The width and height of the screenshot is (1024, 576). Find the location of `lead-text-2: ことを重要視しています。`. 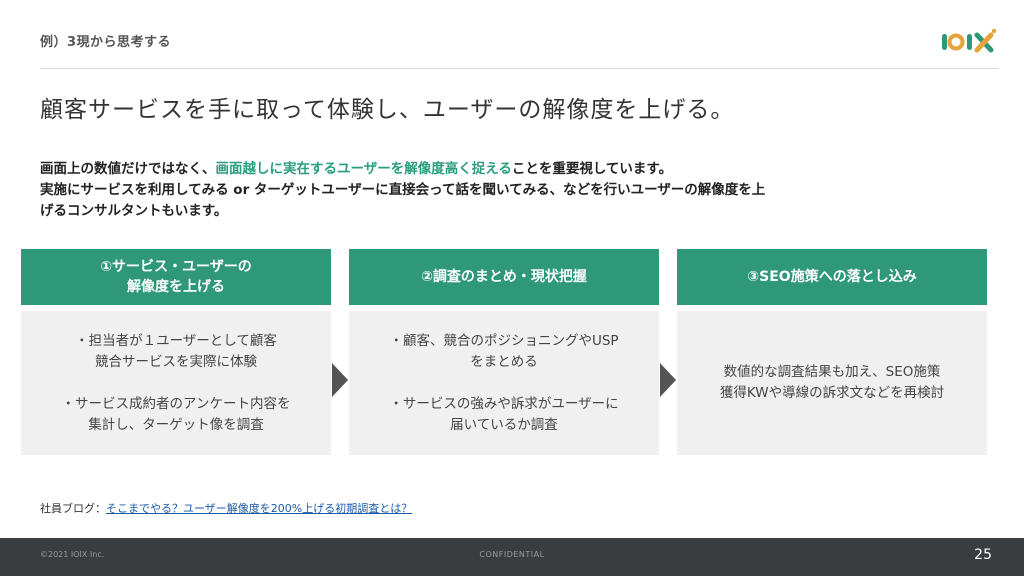

lead-text-2: ことを重要視しています。 is located at coordinates (592, 169).